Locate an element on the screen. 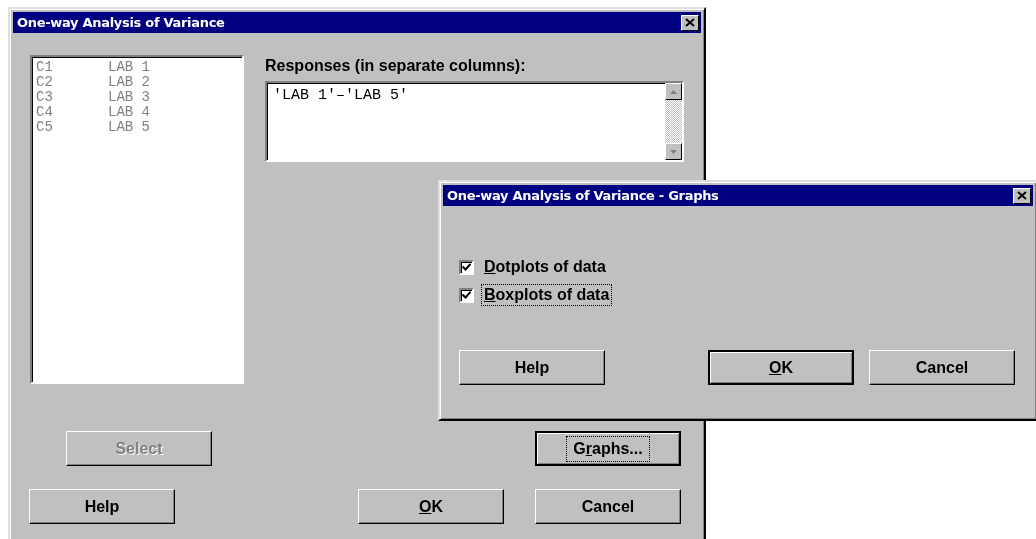 This screenshot has height=539, width=1036. window-title: One-way Analysis of Variance - Graphs is located at coordinates (583, 195).